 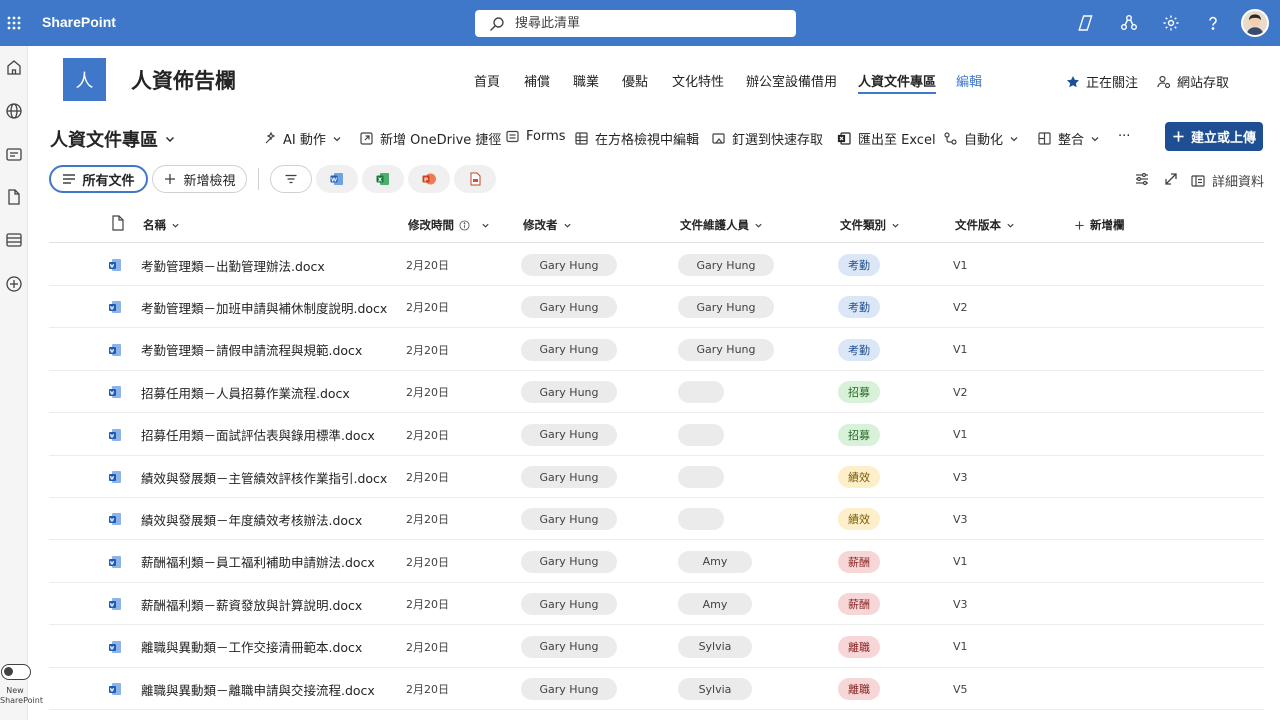 What do you see at coordinates (791, 80) in the screenshot?
I see `nav-equipment: 辦公室設備借用` at bounding box center [791, 80].